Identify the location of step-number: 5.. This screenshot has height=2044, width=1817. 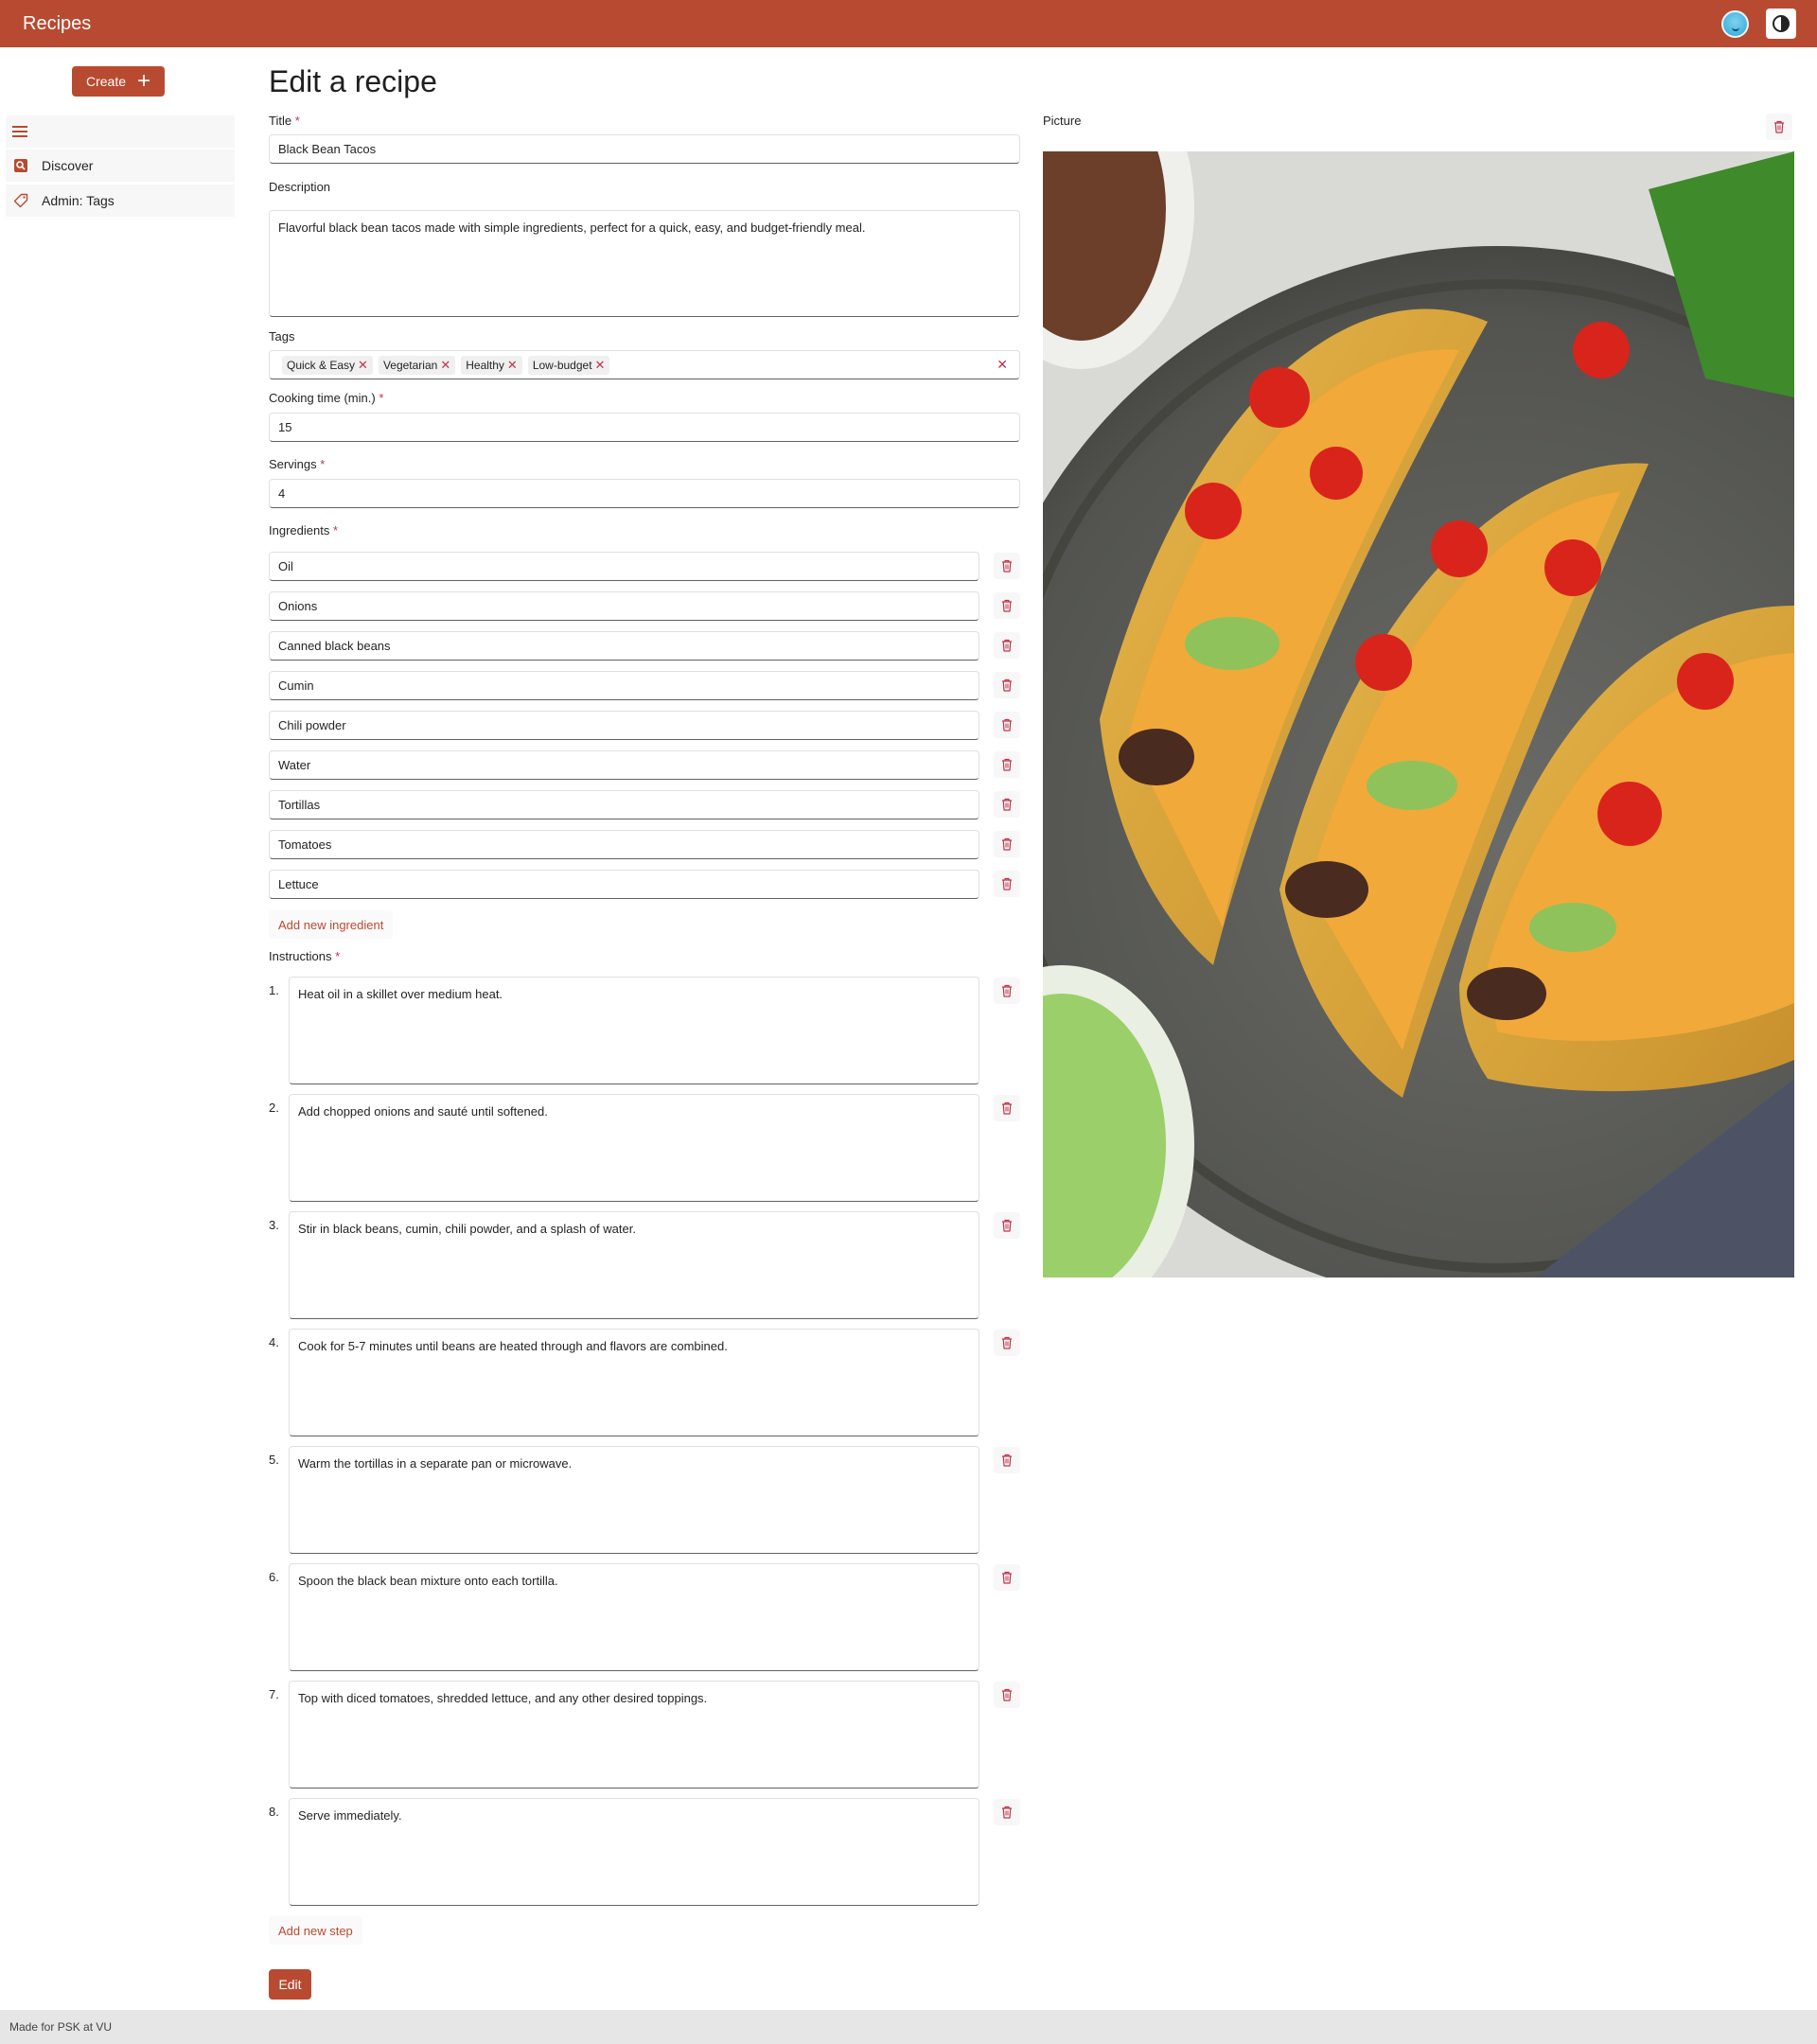
(274, 1460).